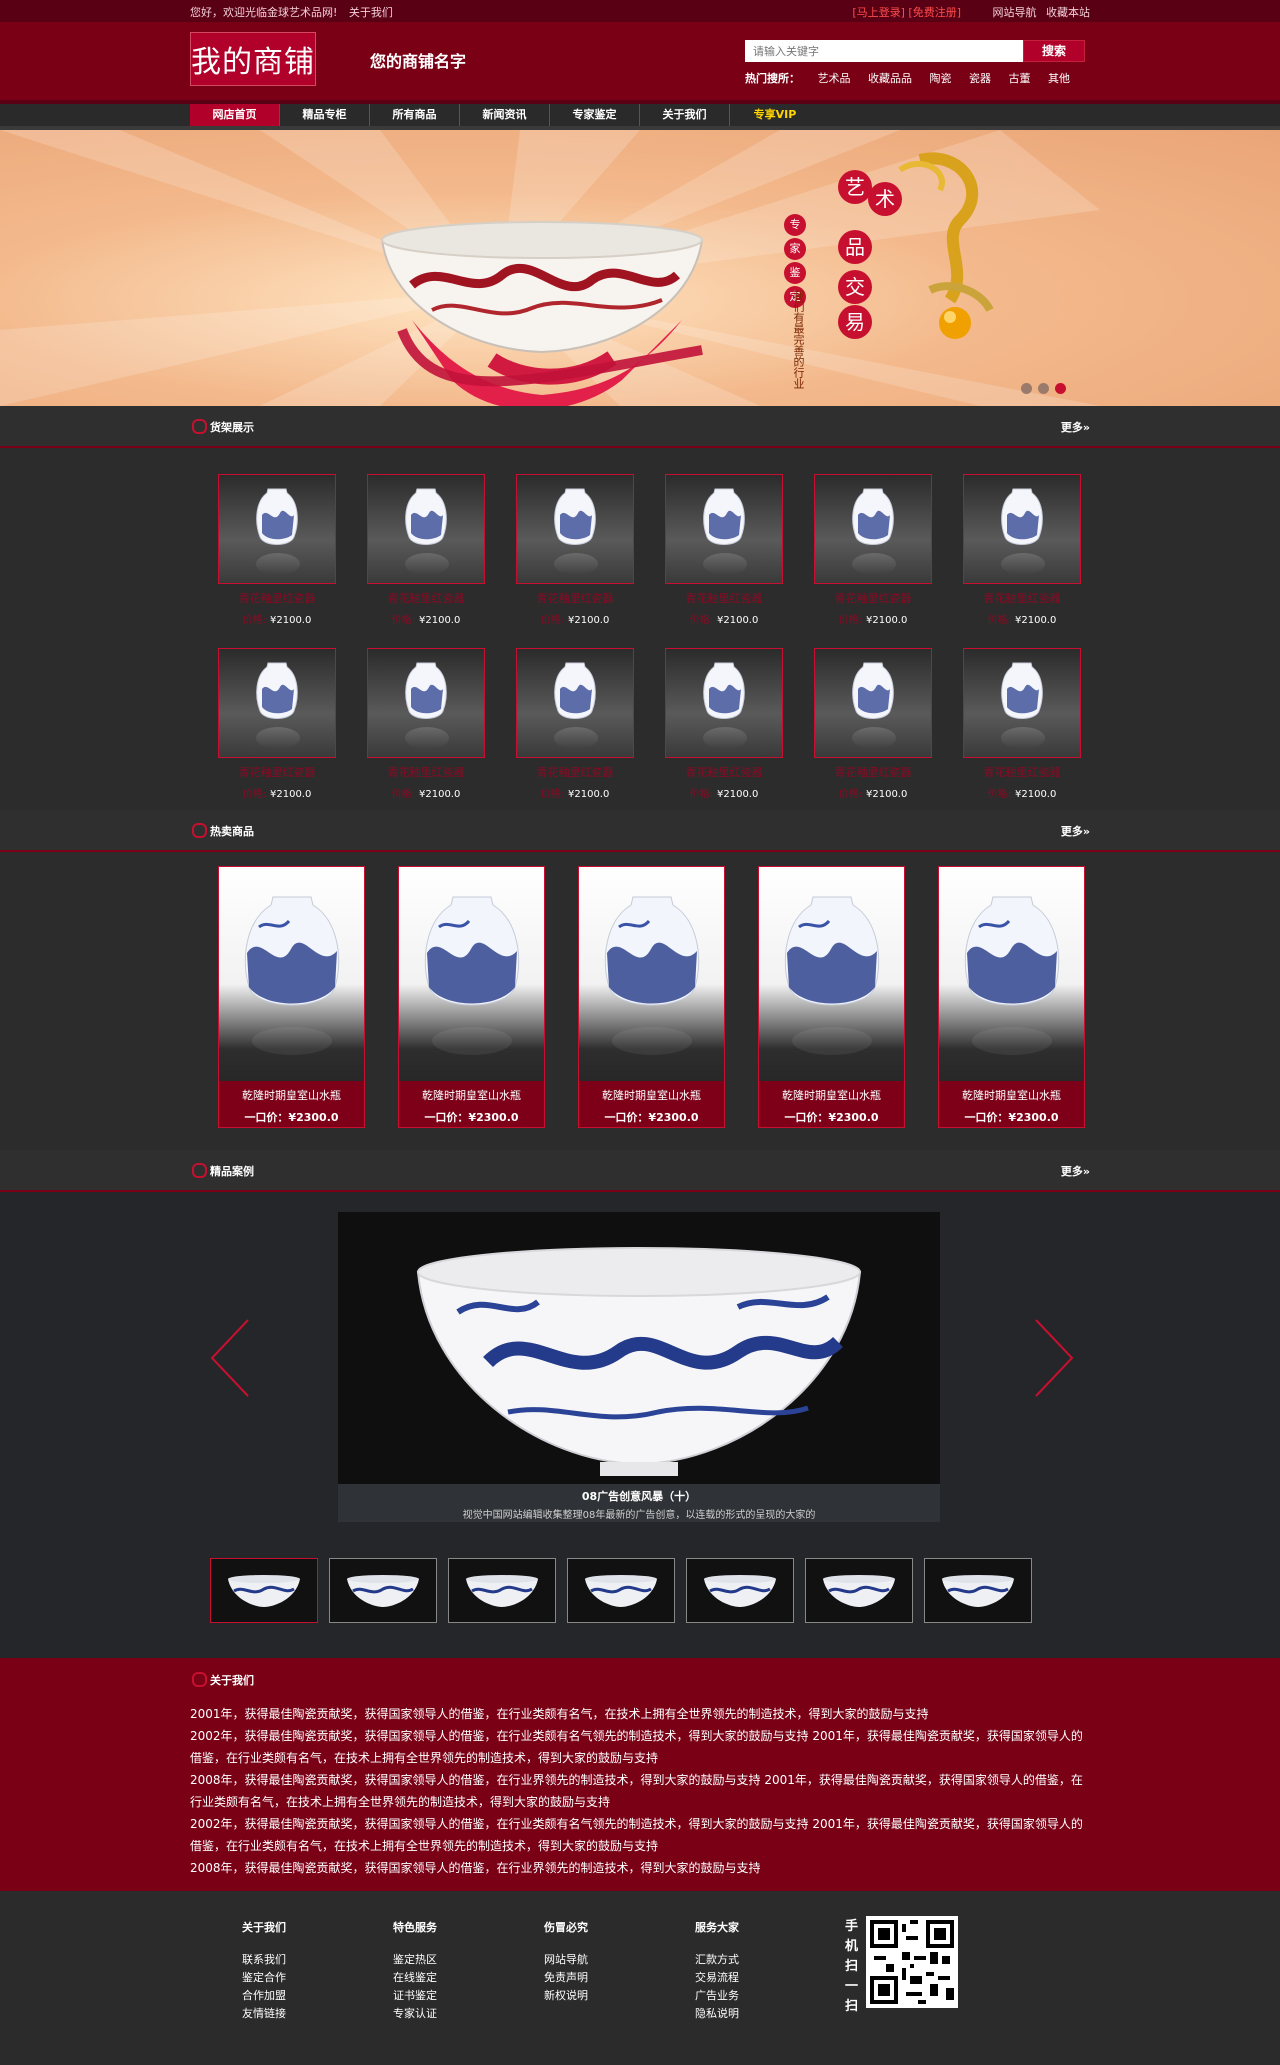 This screenshot has width=1280, height=2065. I want to click on hot-search-item: 陶瓷, so click(941, 78).